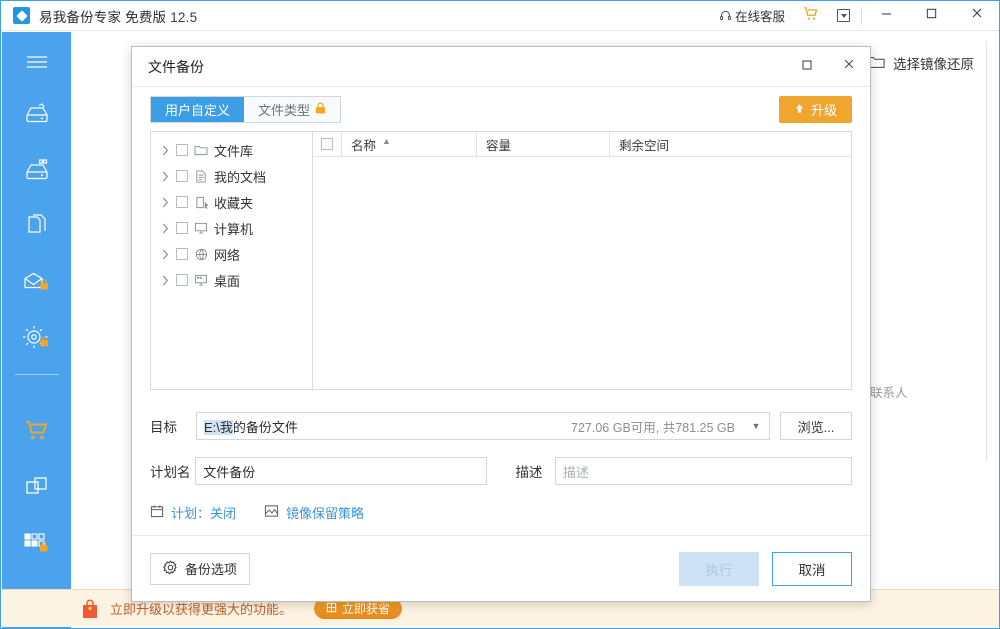  I want to click on tree-item-my-documents: 我的文档, so click(231, 176).